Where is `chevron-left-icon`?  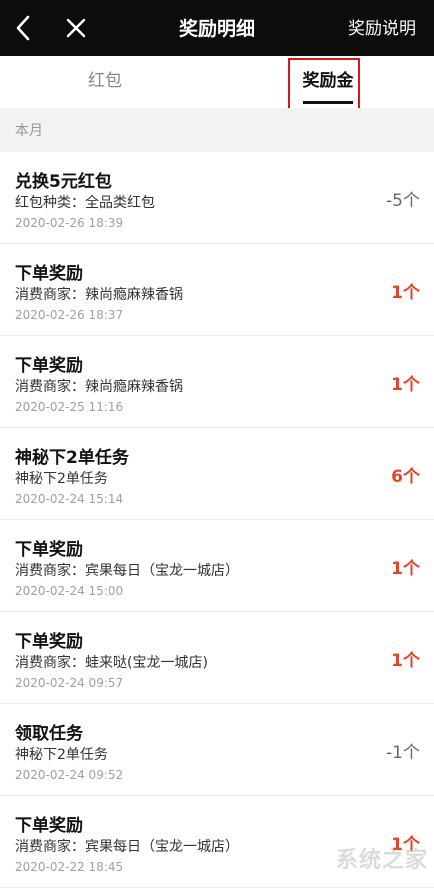 chevron-left-icon is located at coordinates (24, 28).